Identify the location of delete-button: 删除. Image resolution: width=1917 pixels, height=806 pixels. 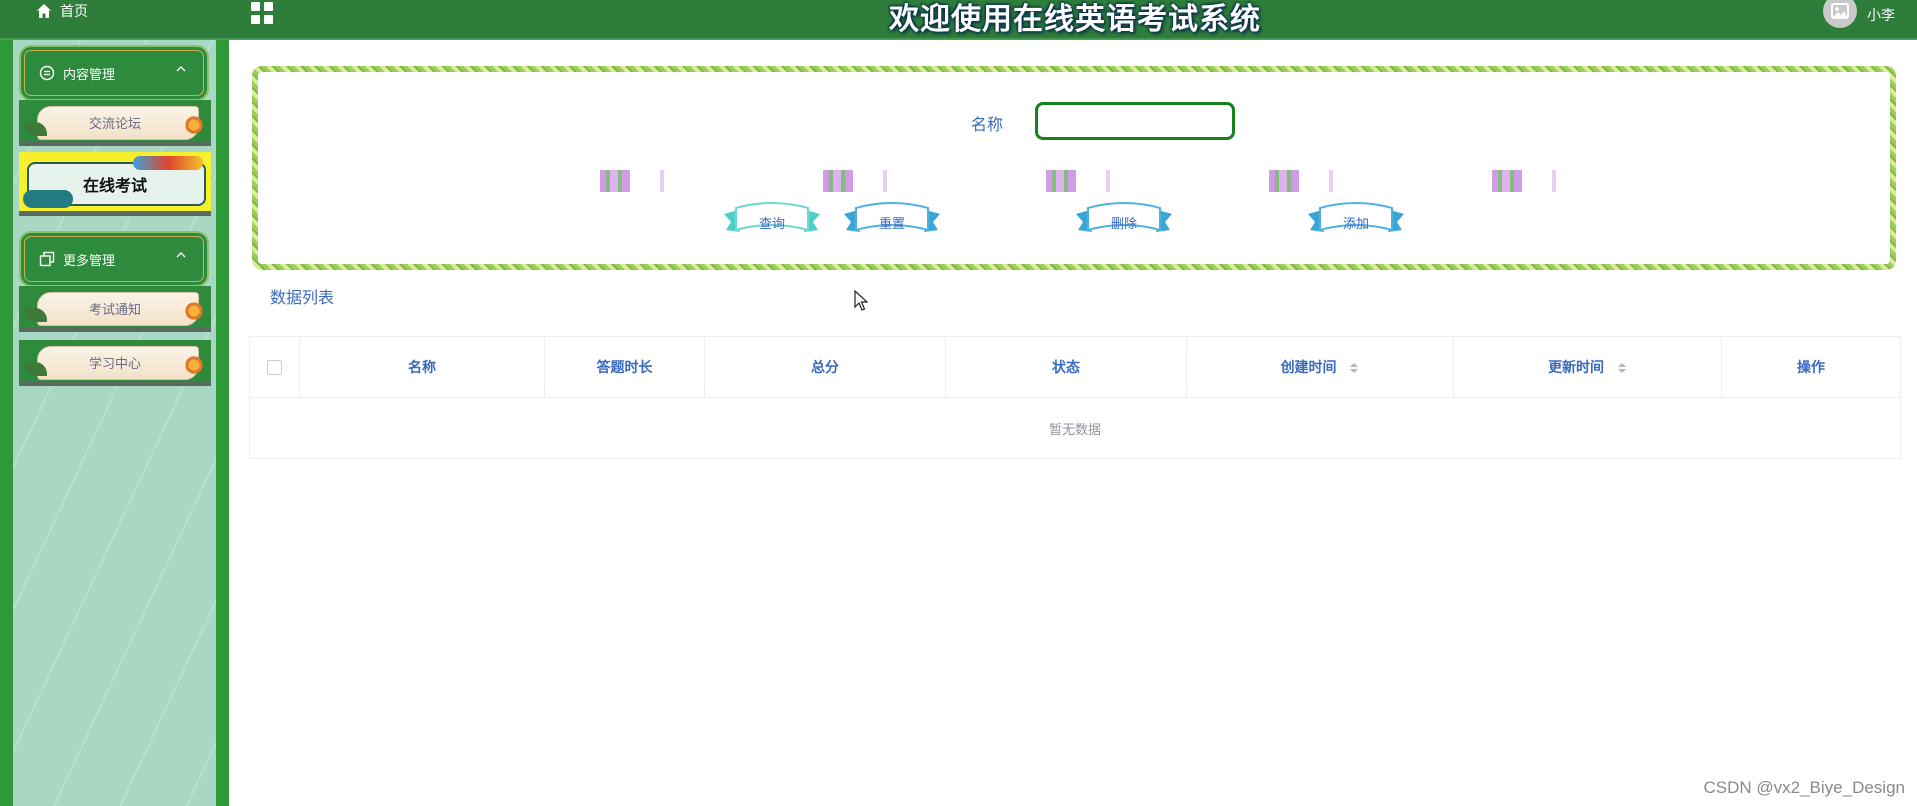
(1124, 220).